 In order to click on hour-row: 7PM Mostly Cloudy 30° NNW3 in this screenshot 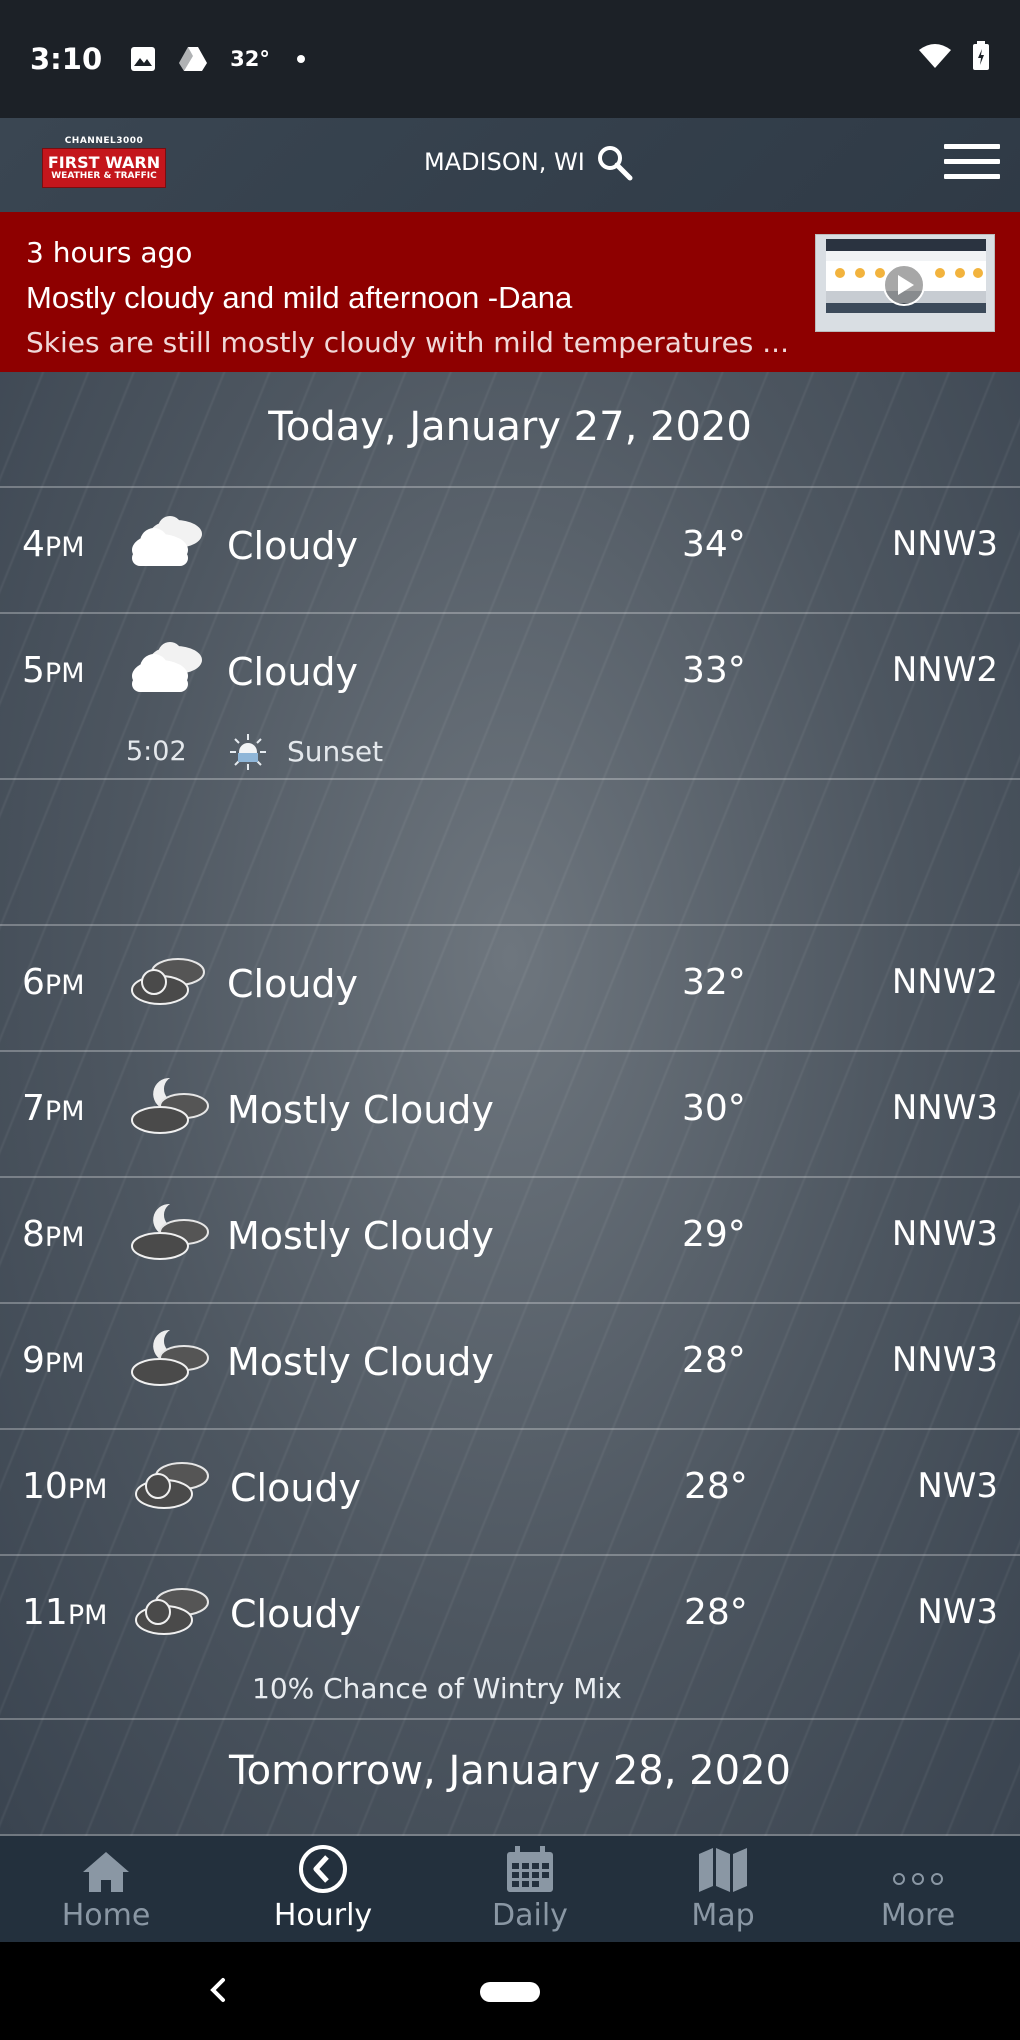, I will do `click(510, 1114)`.